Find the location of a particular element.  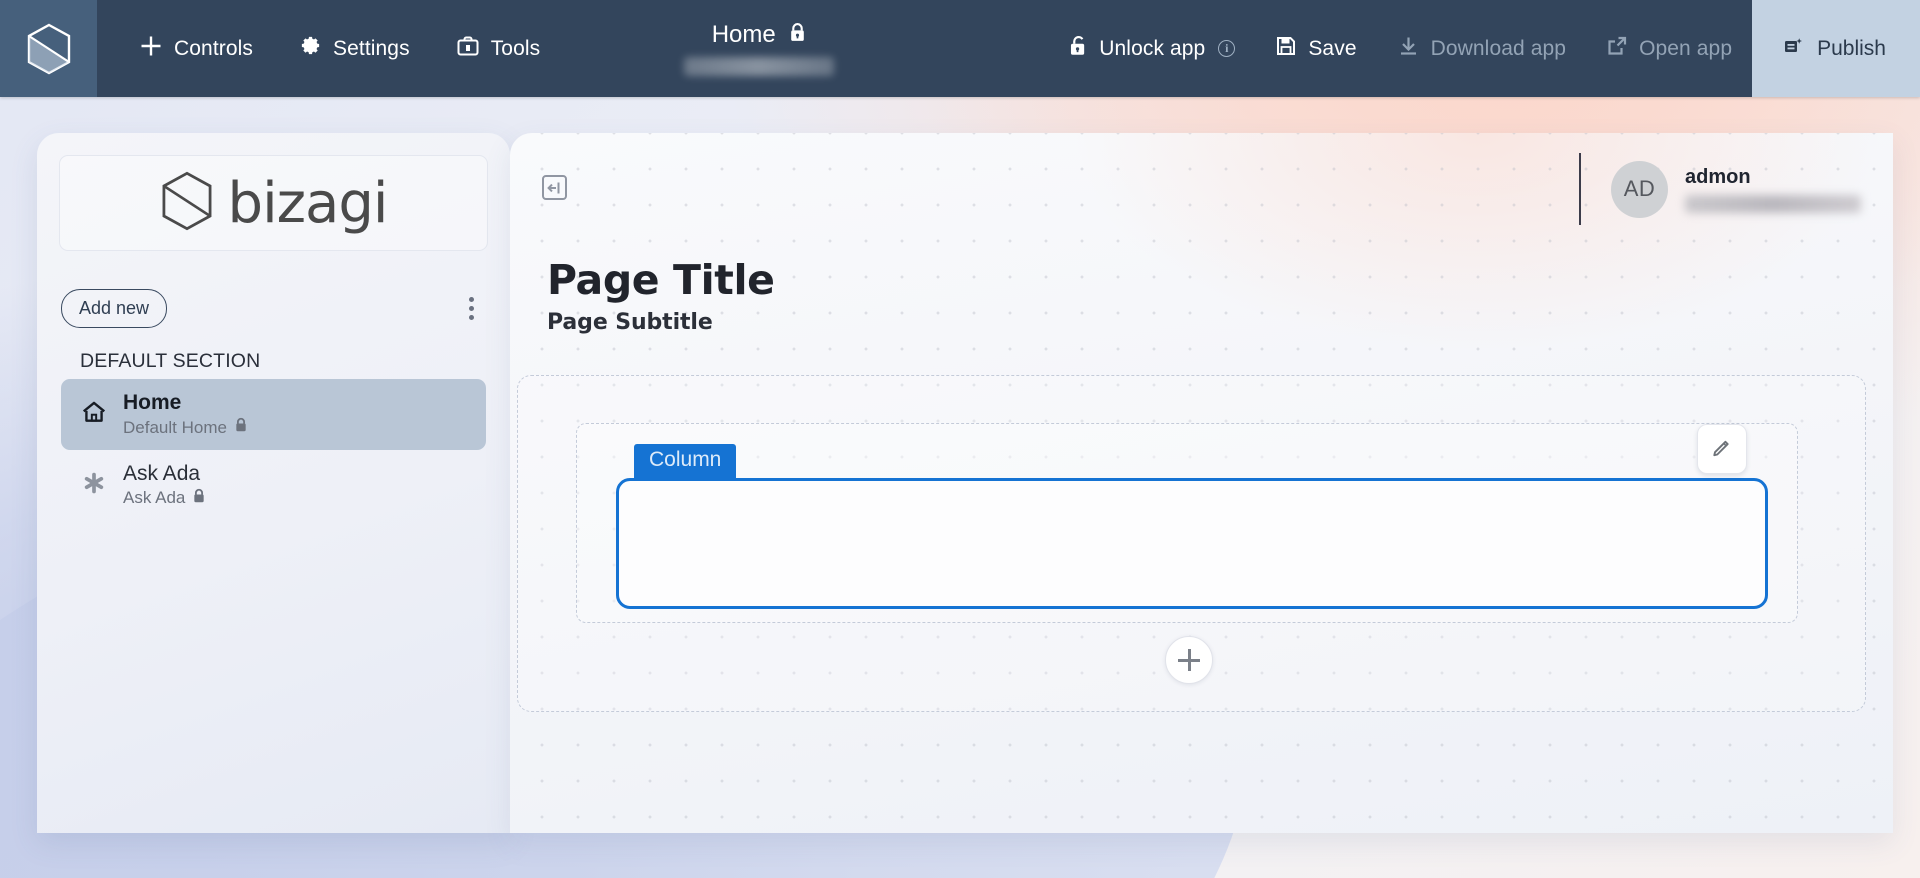

edit-column-button is located at coordinates (1722, 449).